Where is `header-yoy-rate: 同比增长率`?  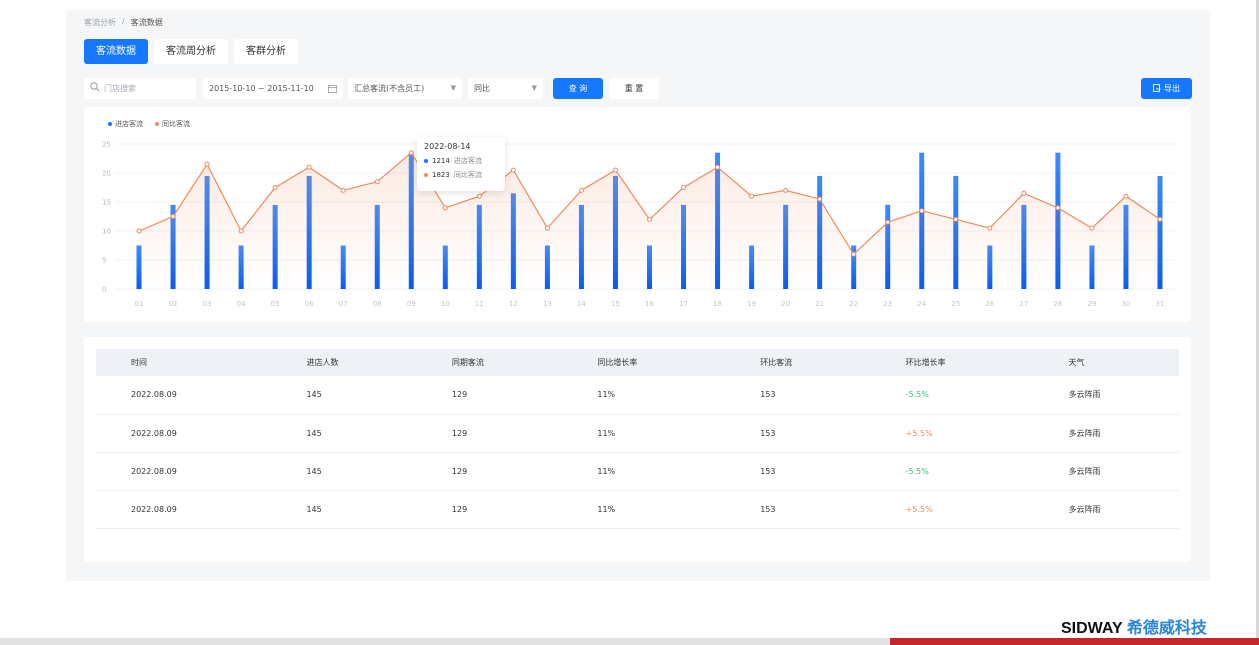 header-yoy-rate: 同比增长率 is located at coordinates (617, 362).